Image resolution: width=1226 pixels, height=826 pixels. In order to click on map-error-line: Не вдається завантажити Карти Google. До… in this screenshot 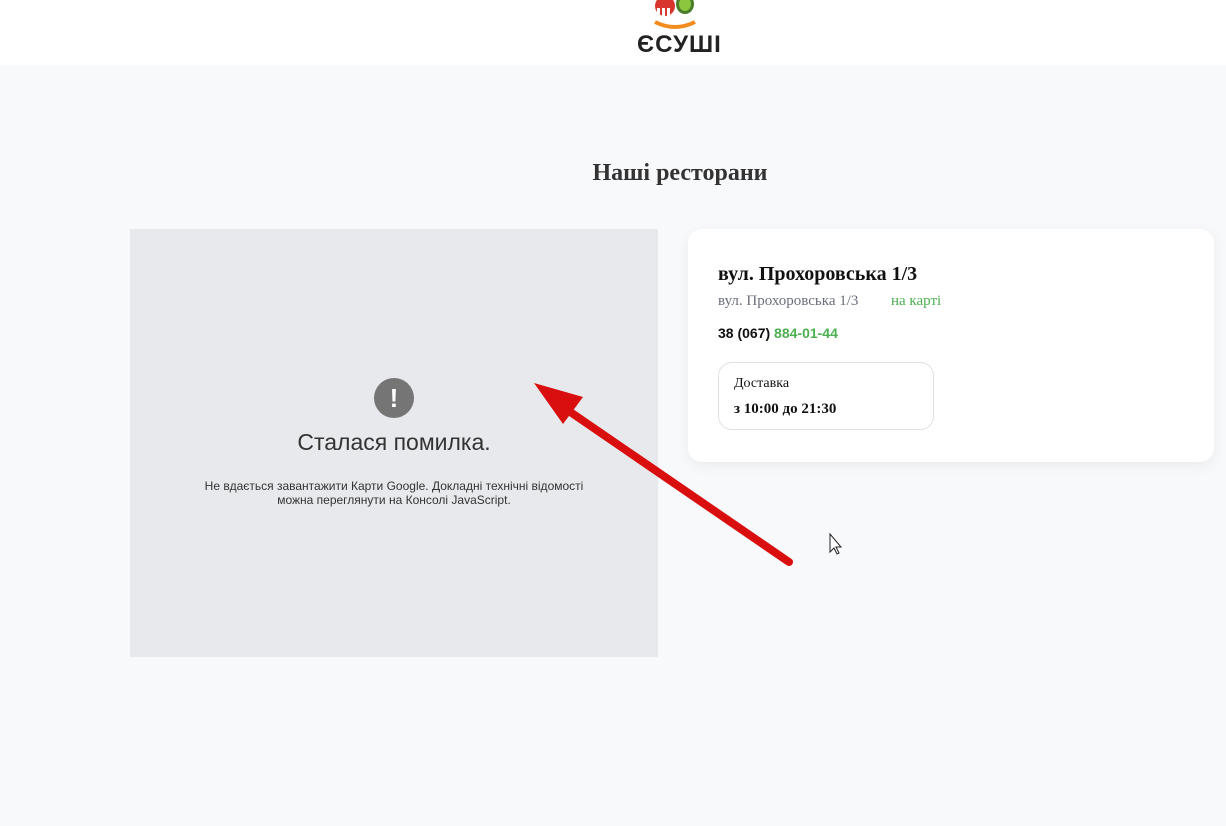, I will do `click(394, 486)`.